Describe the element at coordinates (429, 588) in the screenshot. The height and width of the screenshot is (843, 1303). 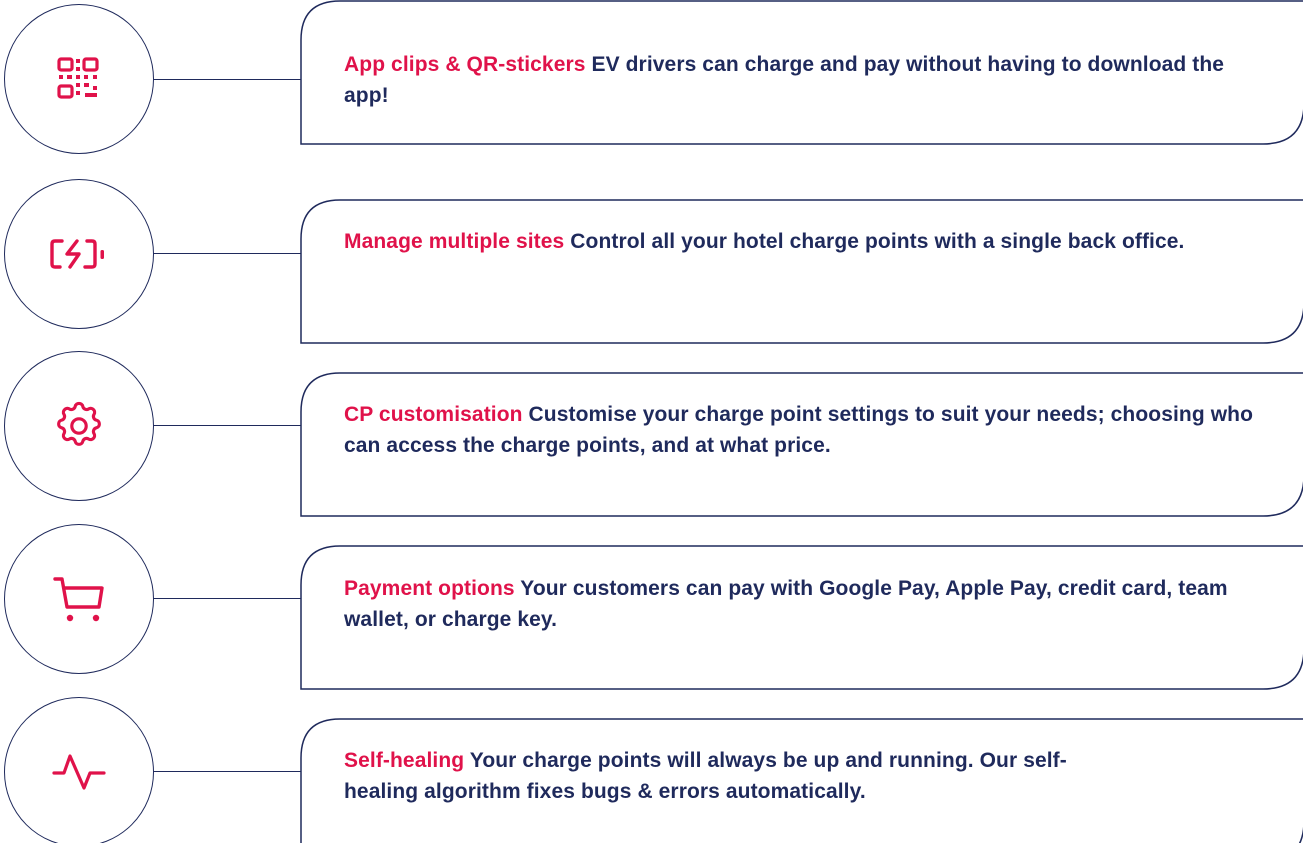
I see `feature-title: Payment options` at that location.